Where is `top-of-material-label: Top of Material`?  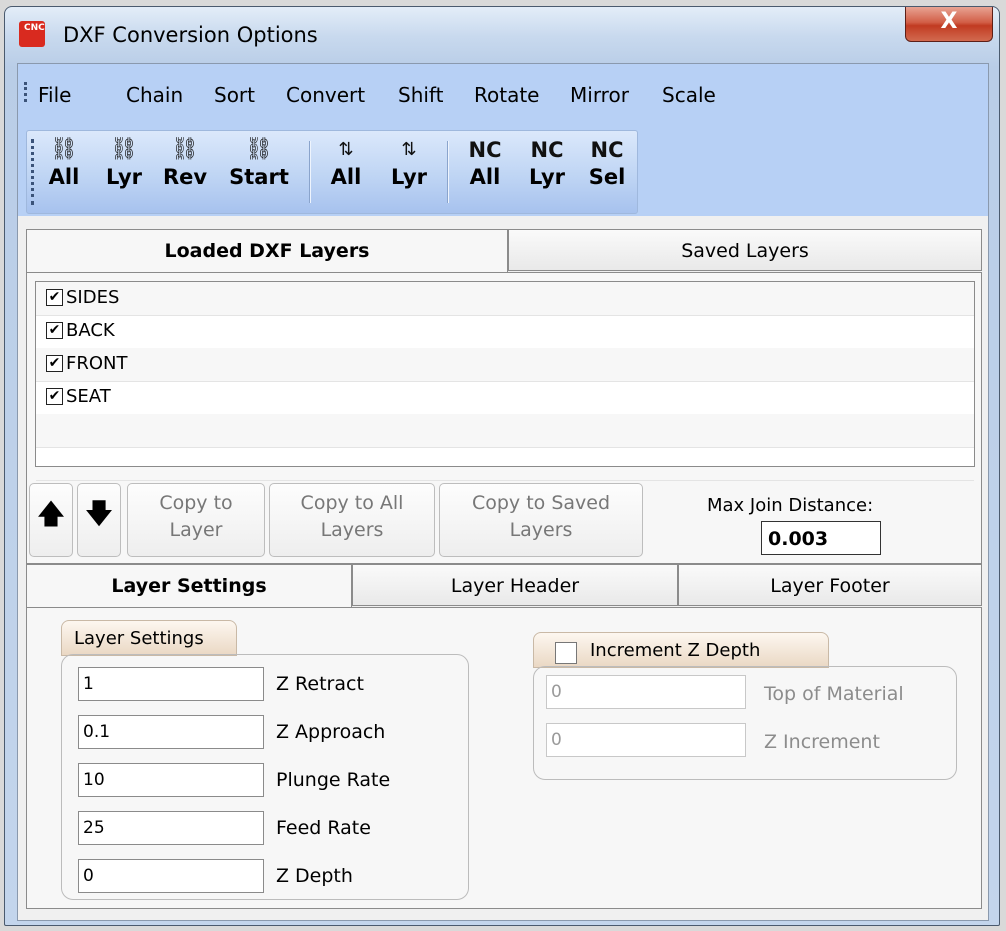 top-of-material-label: Top of Material is located at coordinates (834, 694).